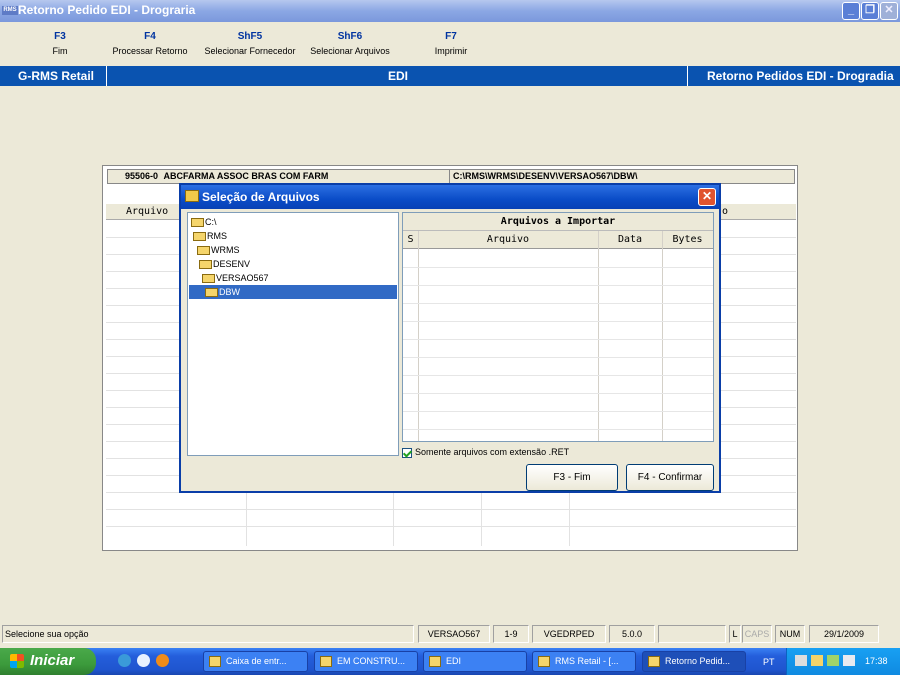 Image resolution: width=900 pixels, height=675 pixels. I want to click on files-grid: Arquivos a Importar S Arquivo Data Bytes, so click(558, 327).